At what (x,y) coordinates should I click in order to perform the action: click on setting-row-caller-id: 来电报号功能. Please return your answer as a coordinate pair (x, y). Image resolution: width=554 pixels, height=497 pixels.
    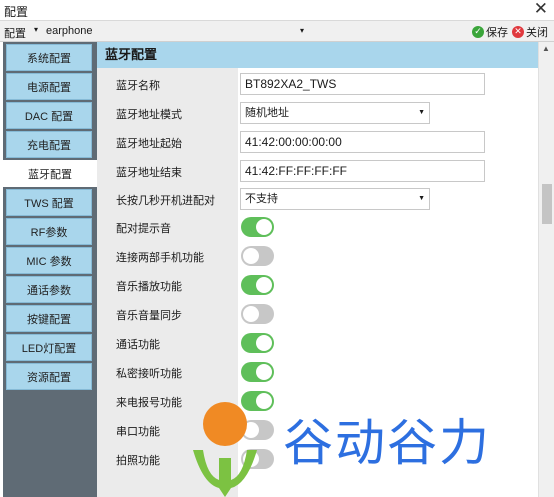
    Looking at the image, I should click on (317, 401).